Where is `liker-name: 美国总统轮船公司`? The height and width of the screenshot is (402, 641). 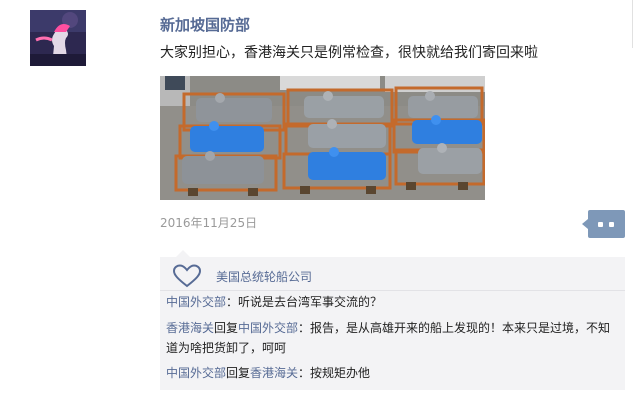 liker-name: 美国总统轮船公司 is located at coordinates (264, 276).